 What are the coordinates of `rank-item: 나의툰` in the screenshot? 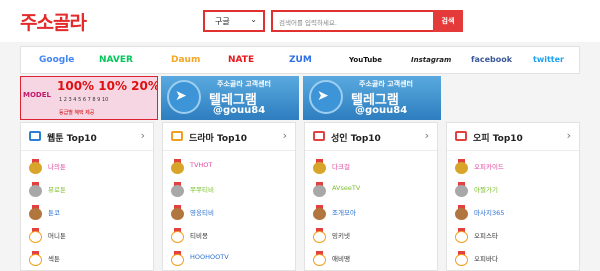 It's located at (89, 167).